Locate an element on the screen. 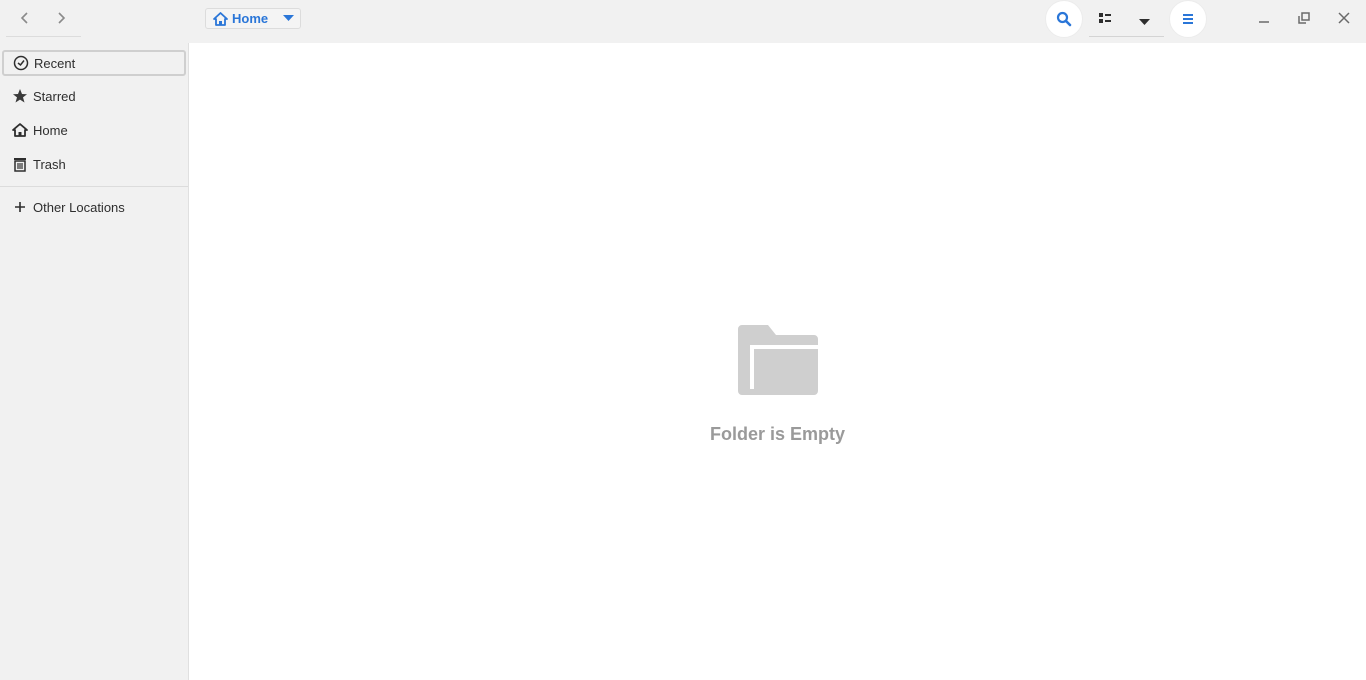 This screenshot has height=680, width=1366. close-button is located at coordinates (1344, 18).